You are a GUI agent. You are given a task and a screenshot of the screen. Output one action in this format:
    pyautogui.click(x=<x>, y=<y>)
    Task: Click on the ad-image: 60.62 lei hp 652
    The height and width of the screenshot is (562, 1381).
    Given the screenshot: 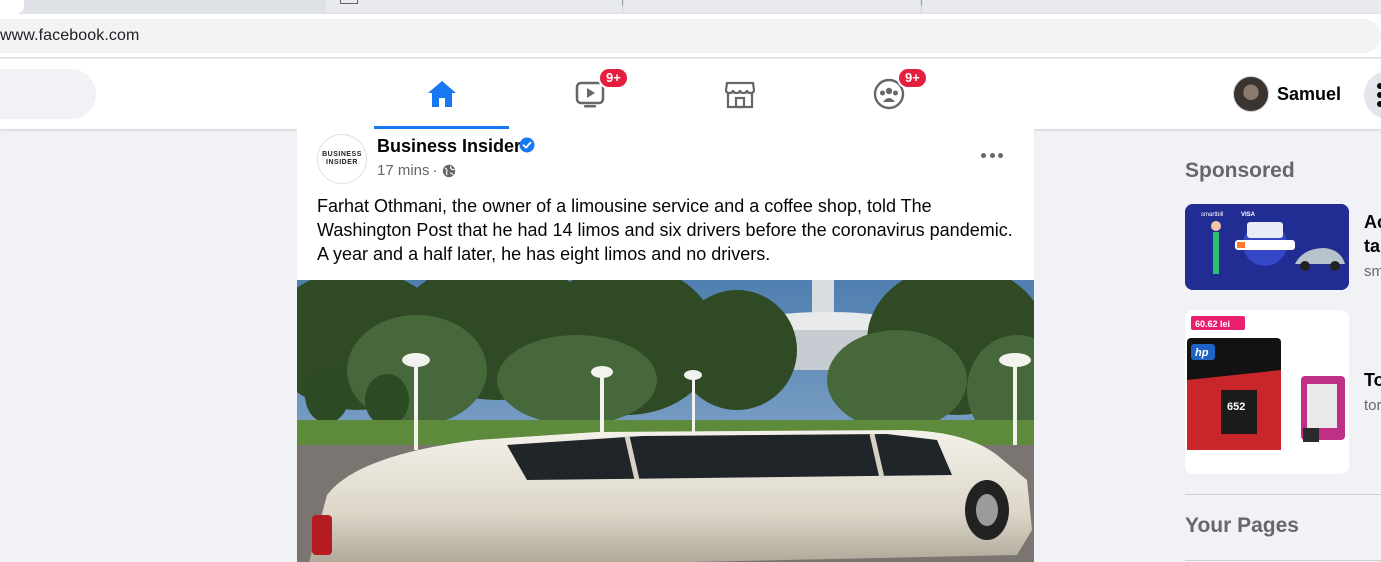 What is the action you would take?
    pyautogui.click(x=1267, y=392)
    